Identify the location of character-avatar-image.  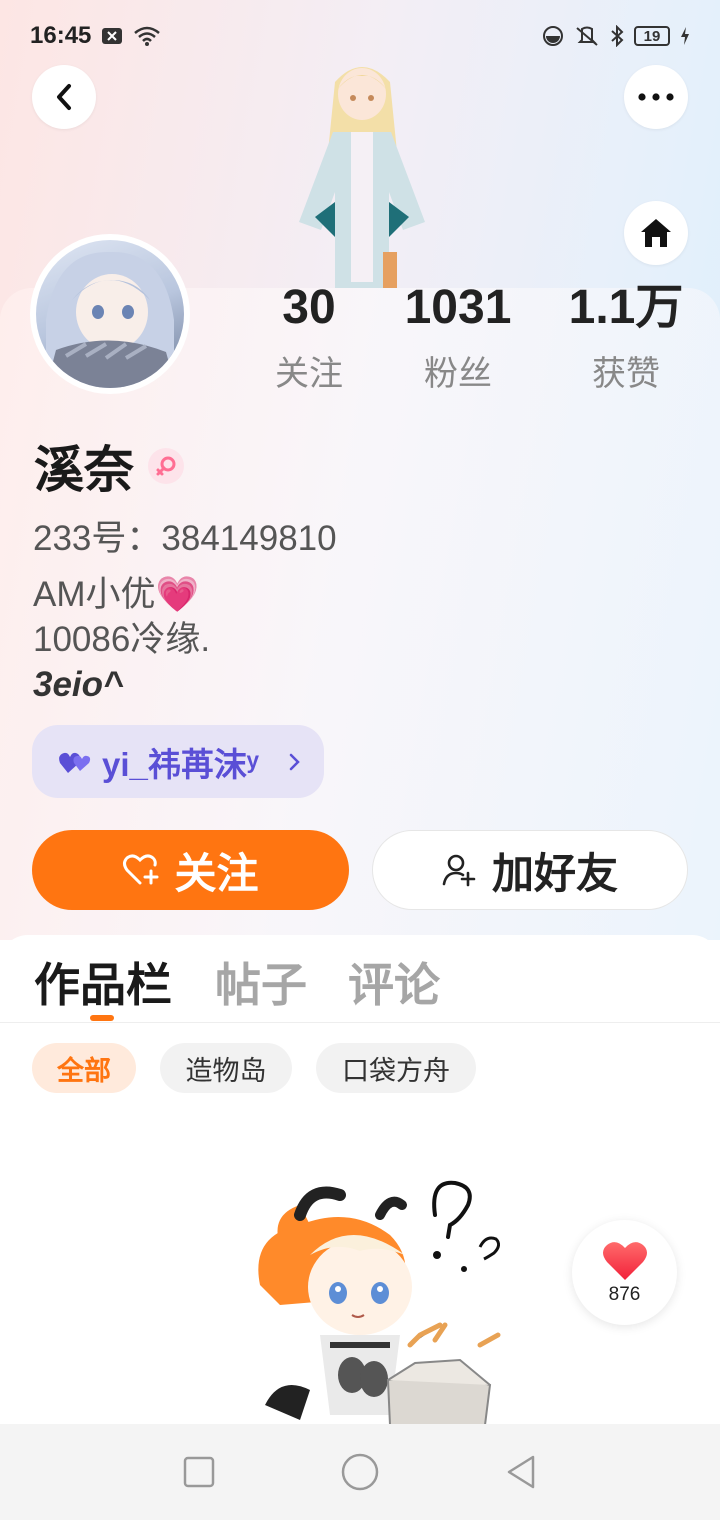
(362, 172).